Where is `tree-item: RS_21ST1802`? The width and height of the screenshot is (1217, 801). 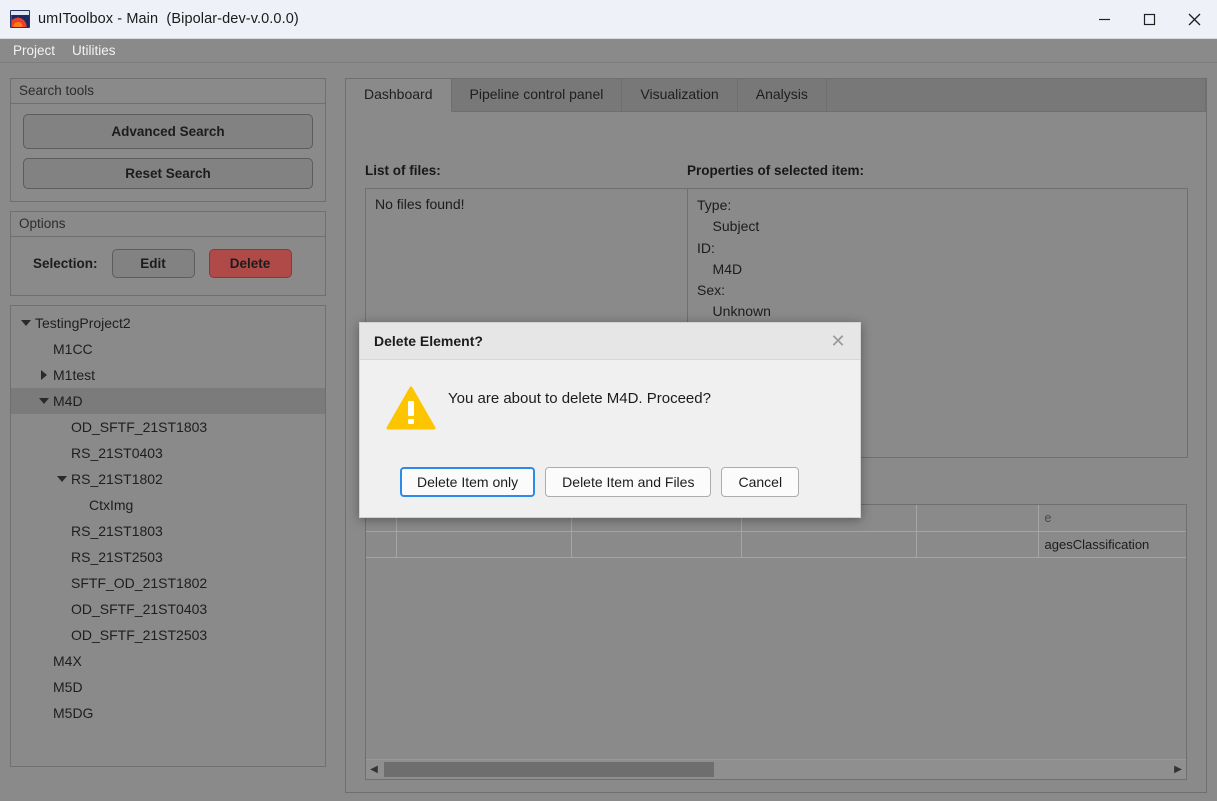 tree-item: RS_21ST1802 is located at coordinates (168, 479).